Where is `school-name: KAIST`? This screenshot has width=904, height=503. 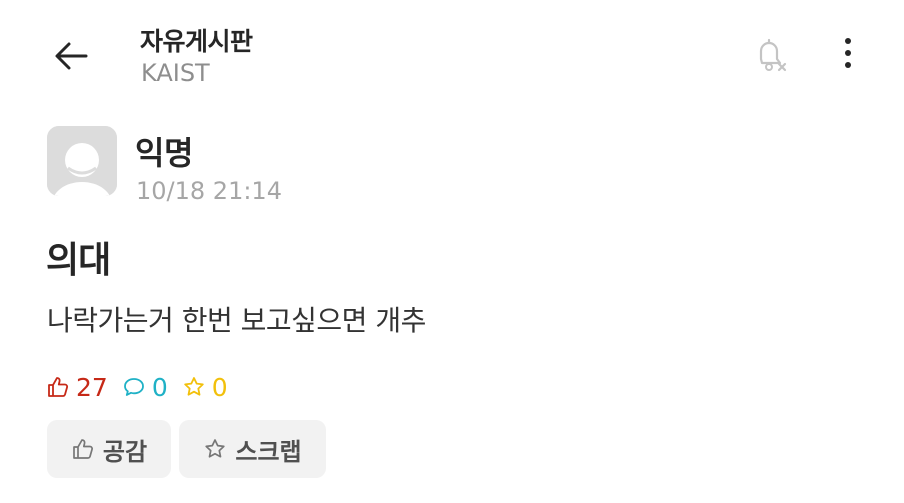 school-name: KAIST is located at coordinates (175, 73).